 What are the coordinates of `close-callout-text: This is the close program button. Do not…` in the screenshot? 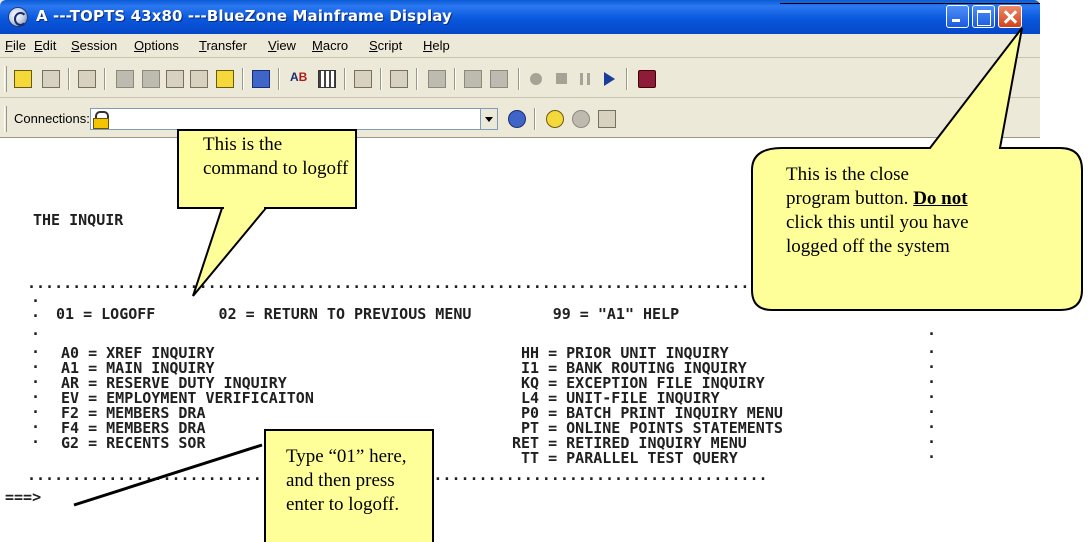 It's located at (931, 211).